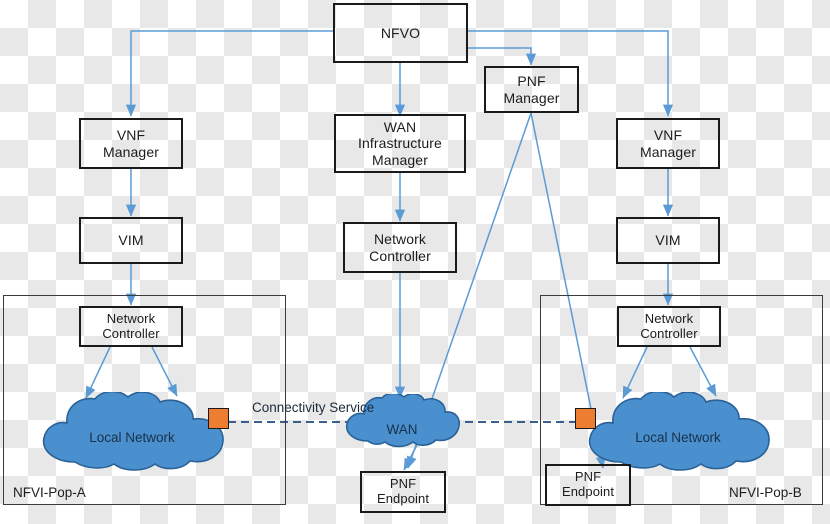 The width and height of the screenshot is (830, 524). What do you see at coordinates (131, 143) in the screenshot?
I see `node-vnf-manager-left: VNF Manager` at bounding box center [131, 143].